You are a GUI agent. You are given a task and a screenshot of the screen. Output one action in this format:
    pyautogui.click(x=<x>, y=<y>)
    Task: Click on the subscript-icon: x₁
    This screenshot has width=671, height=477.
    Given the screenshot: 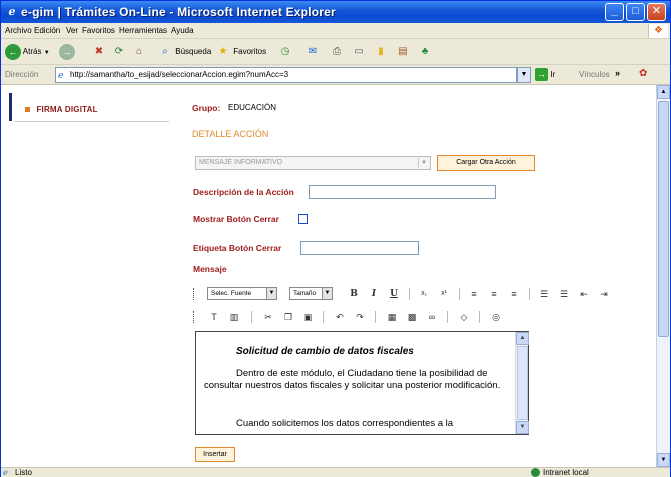 What is the action you would take?
    pyautogui.click(x=424, y=294)
    